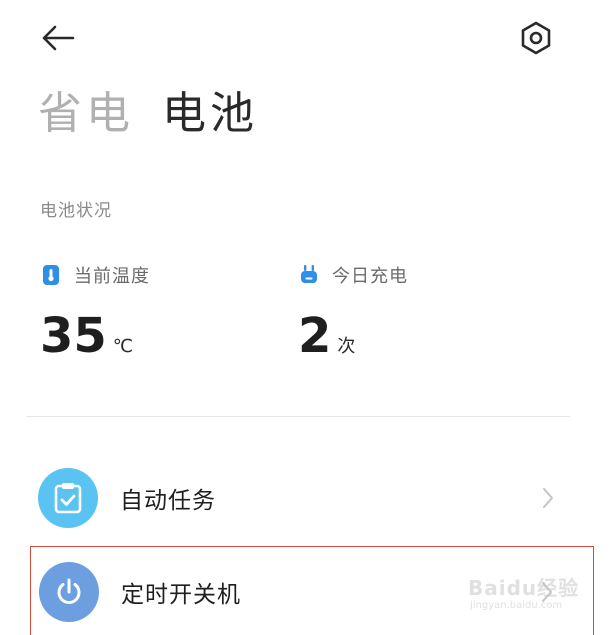  Describe the element at coordinates (353, 313) in the screenshot. I see `charges-today-stat: 今日充电 2 次` at that location.